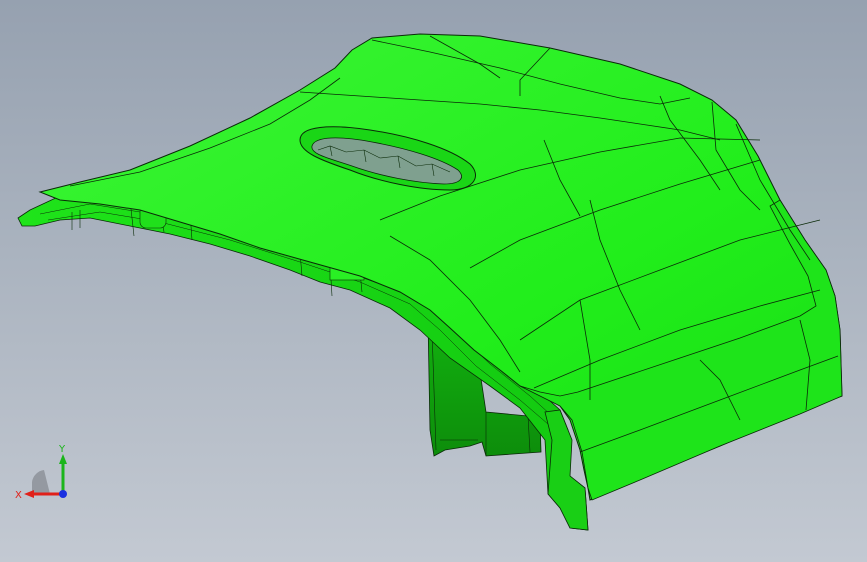  I want to click on z-axis-dot, so click(63, 494).